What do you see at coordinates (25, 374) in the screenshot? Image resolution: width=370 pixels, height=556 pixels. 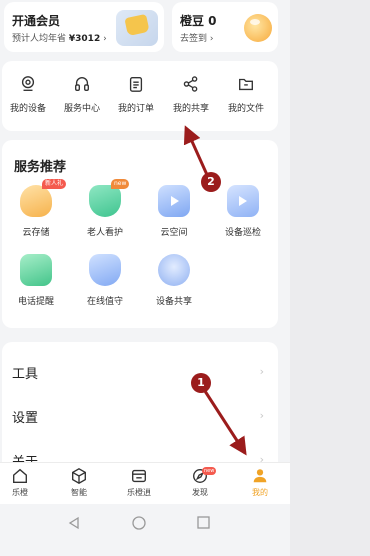 I see `settings-row-label: 工具` at bounding box center [25, 374].